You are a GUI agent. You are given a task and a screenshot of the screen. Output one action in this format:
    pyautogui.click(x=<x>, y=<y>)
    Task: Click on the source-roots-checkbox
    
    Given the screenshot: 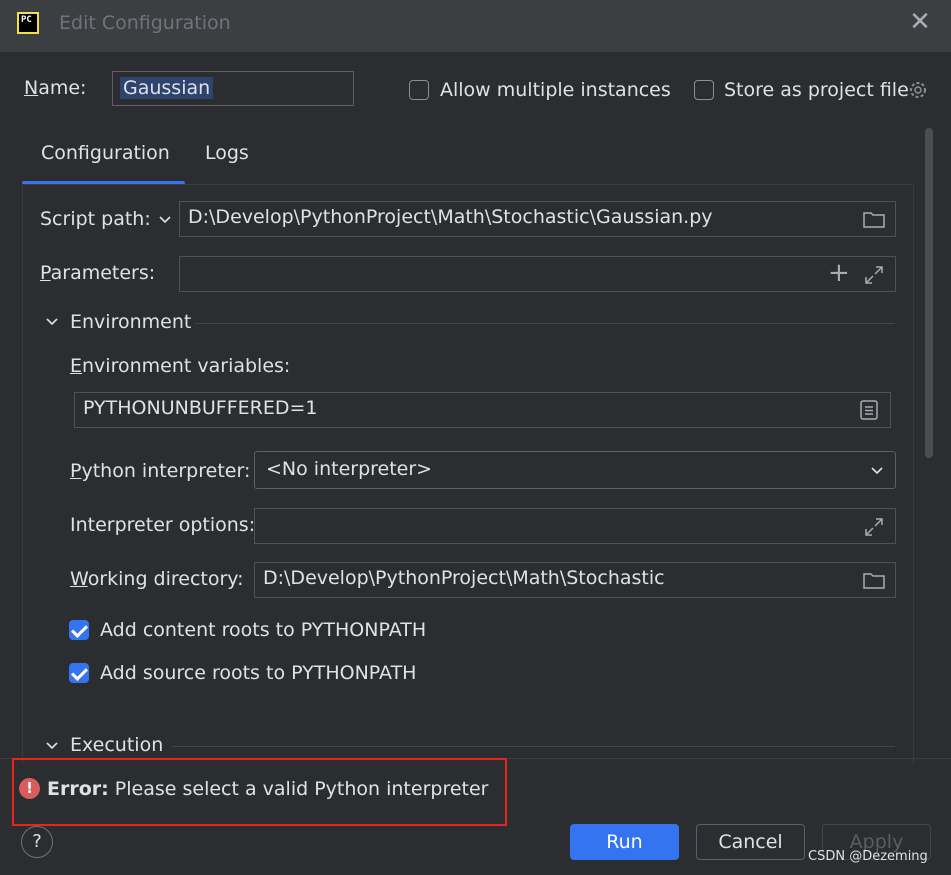 What is the action you would take?
    pyautogui.click(x=79, y=673)
    